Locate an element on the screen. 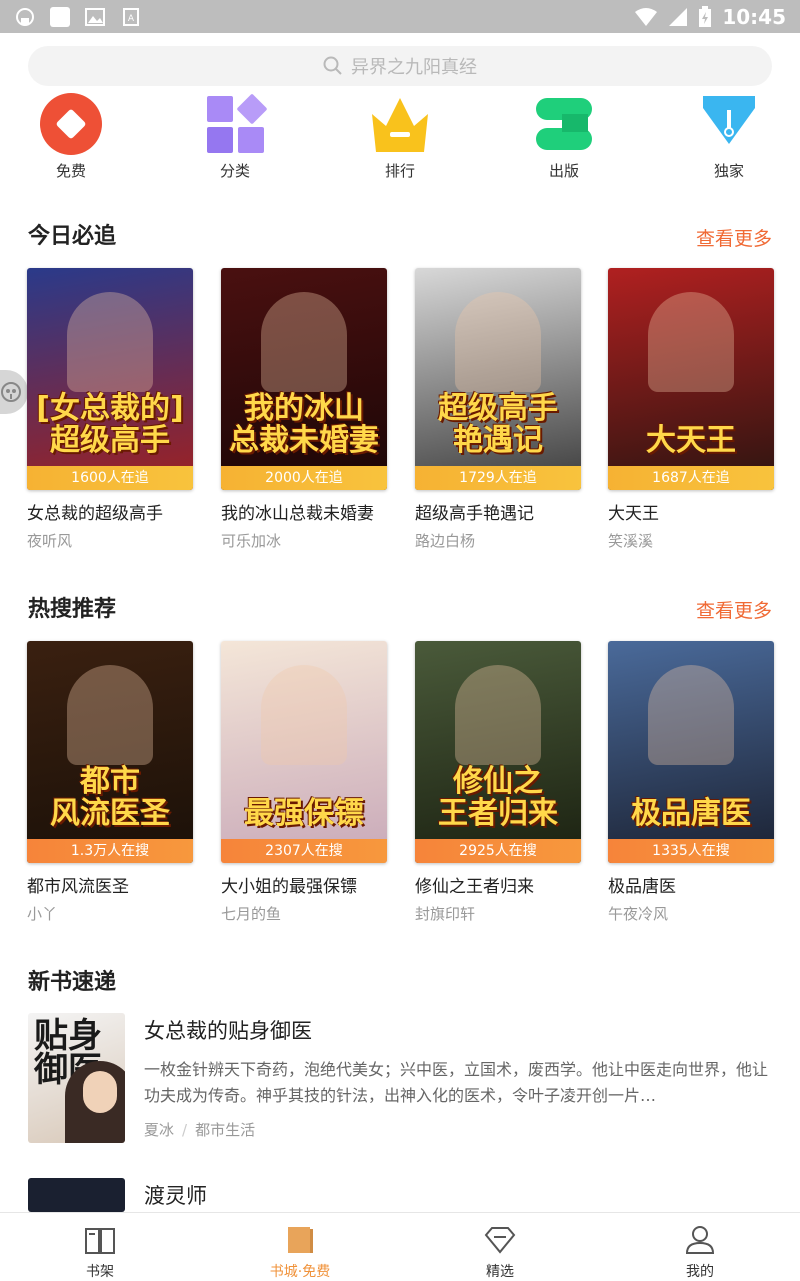  book-card: 我的冰山 总裁未婚妻 2000人在追我的冰山总裁未婚妻 可乐加冰 is located at coordinates (304, 409).